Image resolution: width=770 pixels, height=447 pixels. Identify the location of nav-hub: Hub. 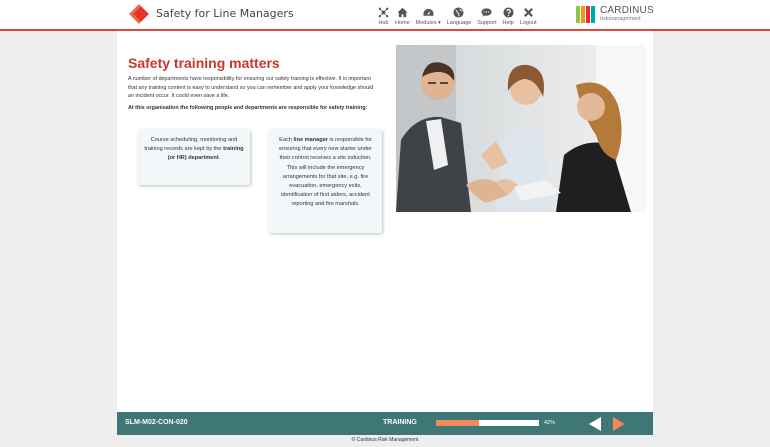
(383, 16).